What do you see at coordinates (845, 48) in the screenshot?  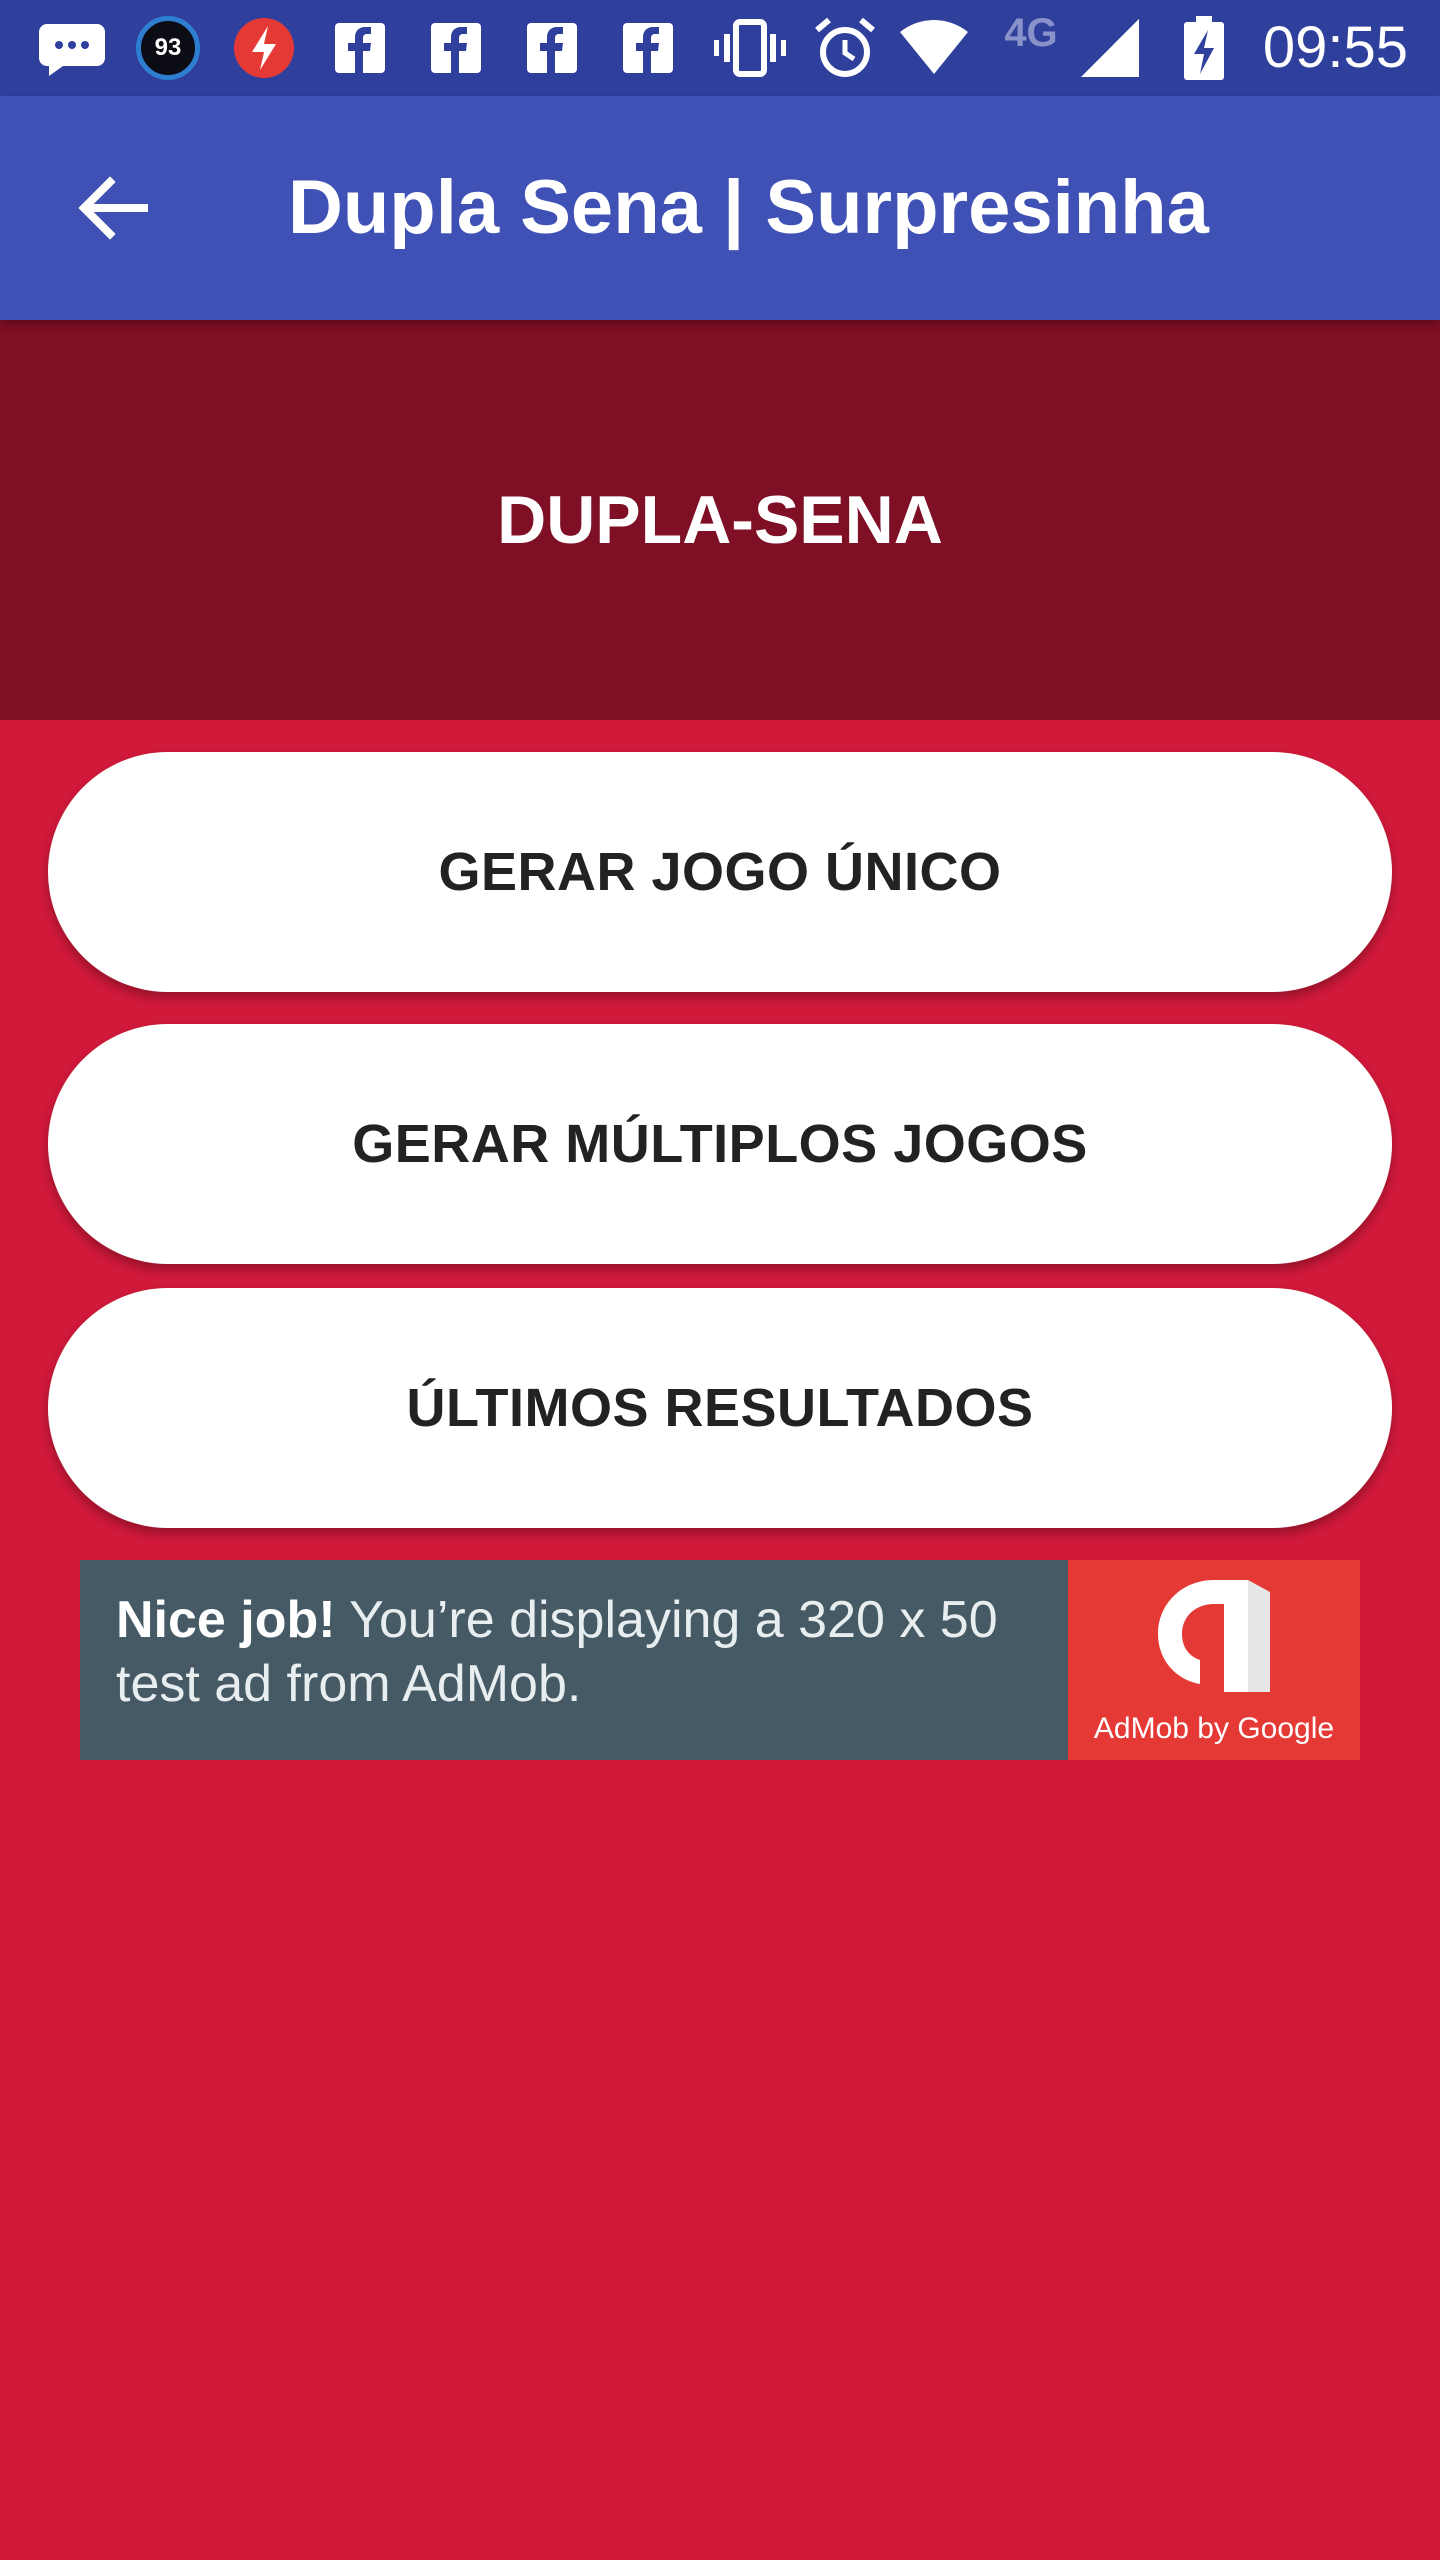 I see `alarm-icon` at bounding box center [845, 48].